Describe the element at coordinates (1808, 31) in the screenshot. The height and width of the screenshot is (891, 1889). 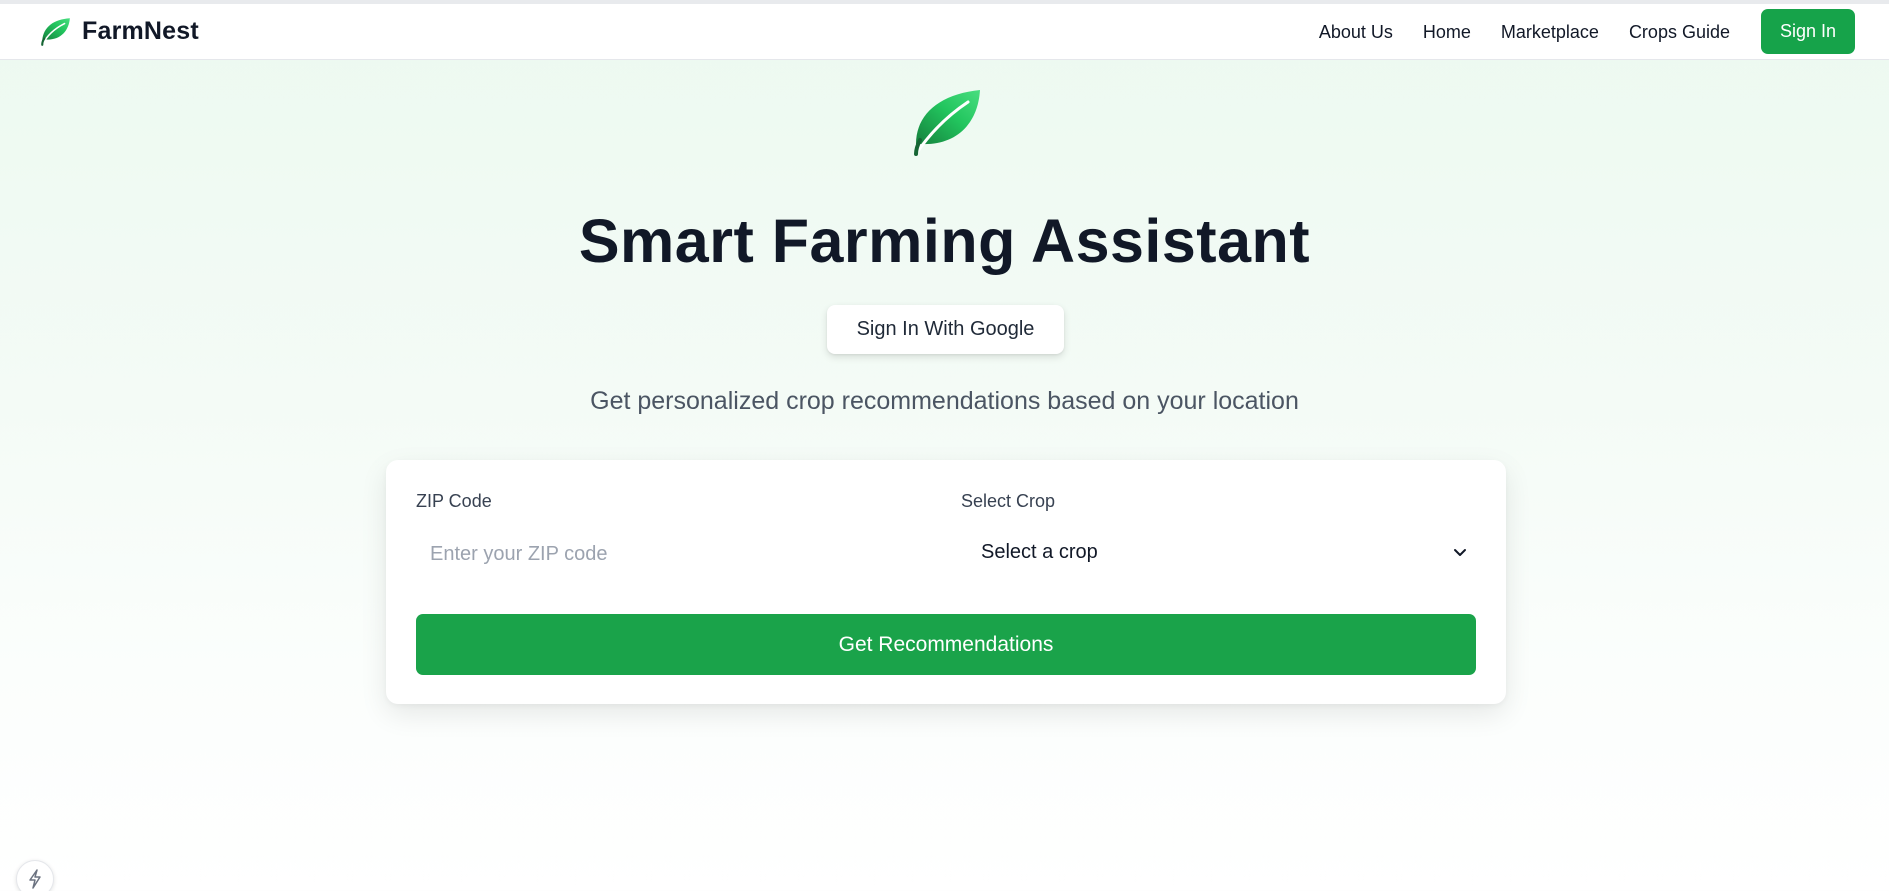
I see `sign-in-button: Sign In` at that location.